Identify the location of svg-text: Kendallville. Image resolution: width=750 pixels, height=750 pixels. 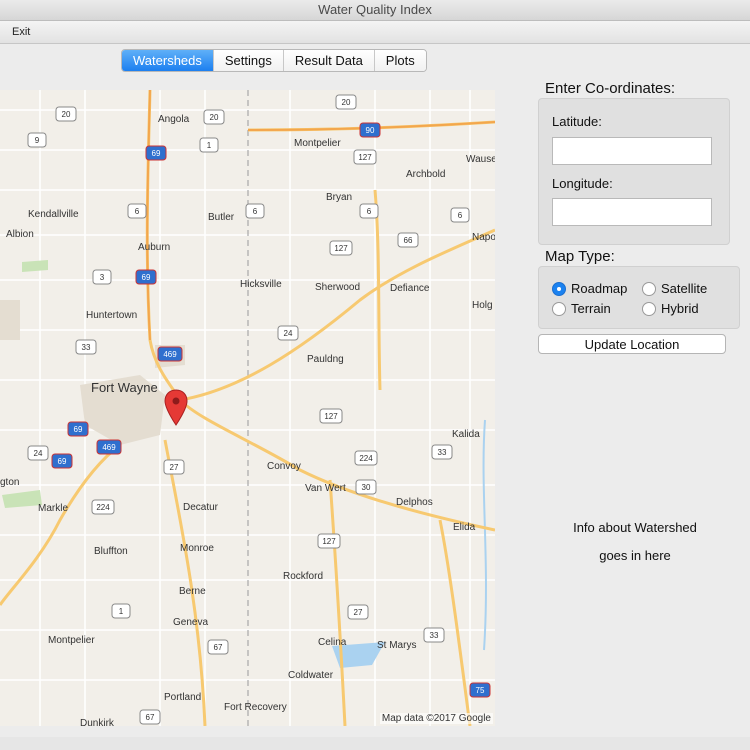
(53, 214).